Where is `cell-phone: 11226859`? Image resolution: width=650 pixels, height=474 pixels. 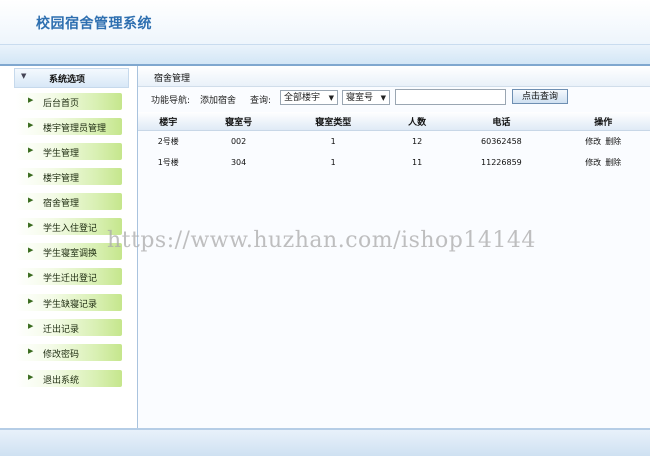 cell-phone: 11226859 is located at coordinates (501, 162).